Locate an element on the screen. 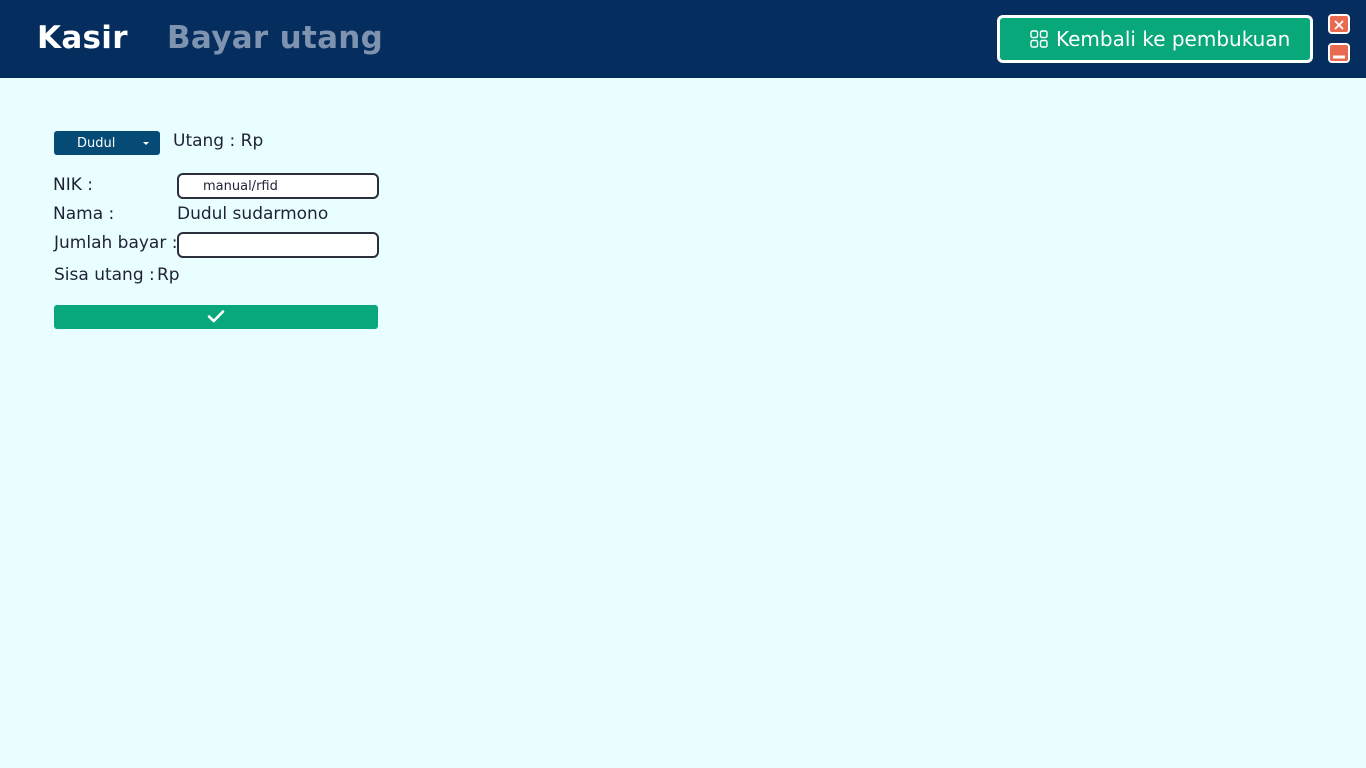 Image resolution: width=1366 pixels, height=768 pixels. amount-label: Jumlah bayar : is located at coordinates (116, 243).